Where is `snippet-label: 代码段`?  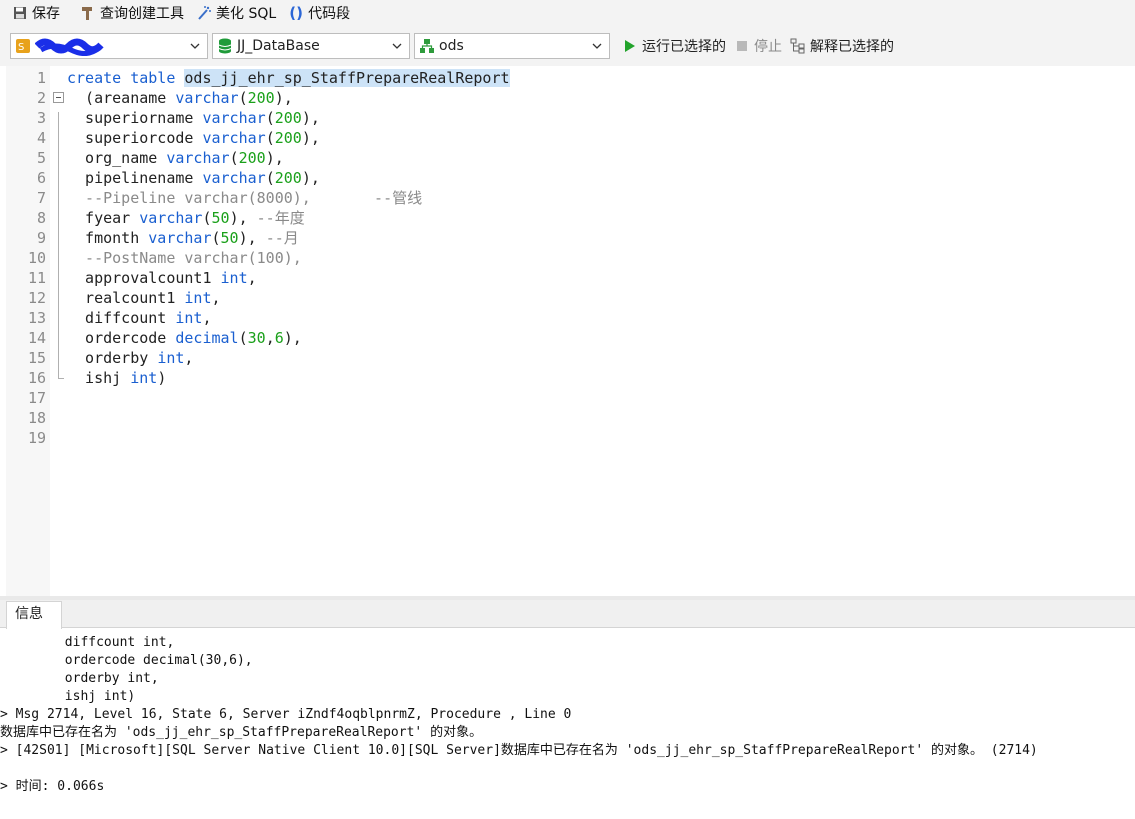
snippet-label: 代码段 is located at coordinates (329, 14).